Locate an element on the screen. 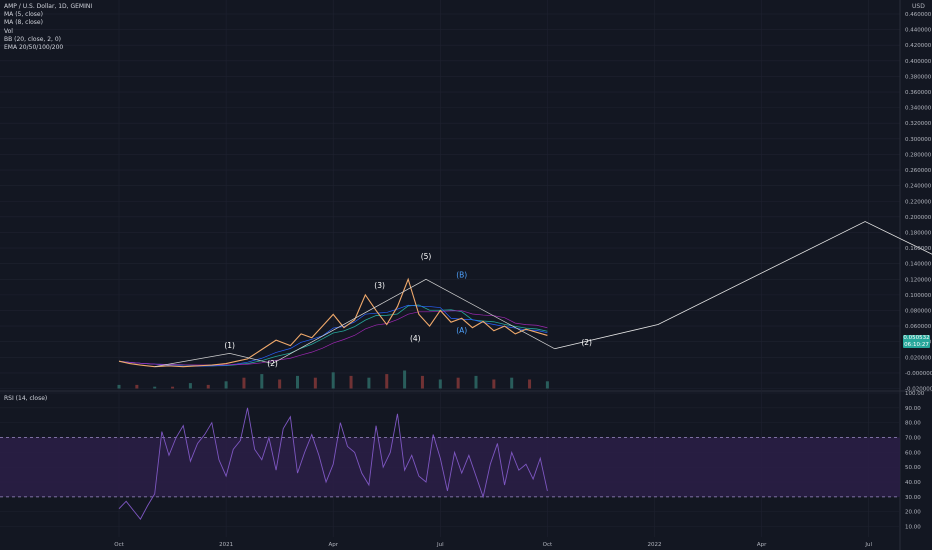  wave-structure-line is located at coordinates (354, 322).